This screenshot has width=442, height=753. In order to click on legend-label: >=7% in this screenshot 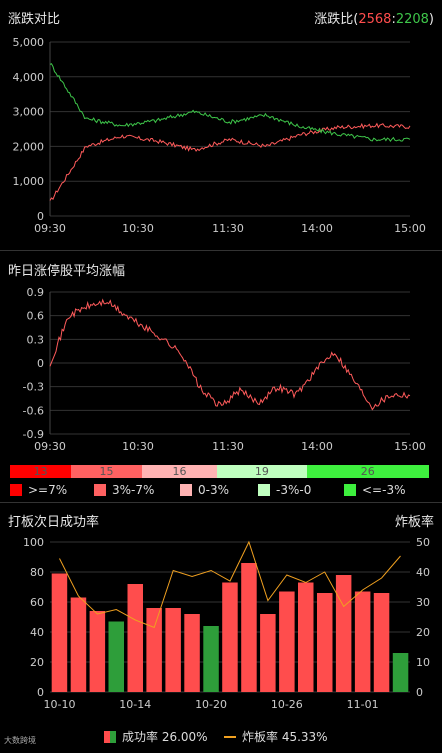, I will do `click(48, 490)`.